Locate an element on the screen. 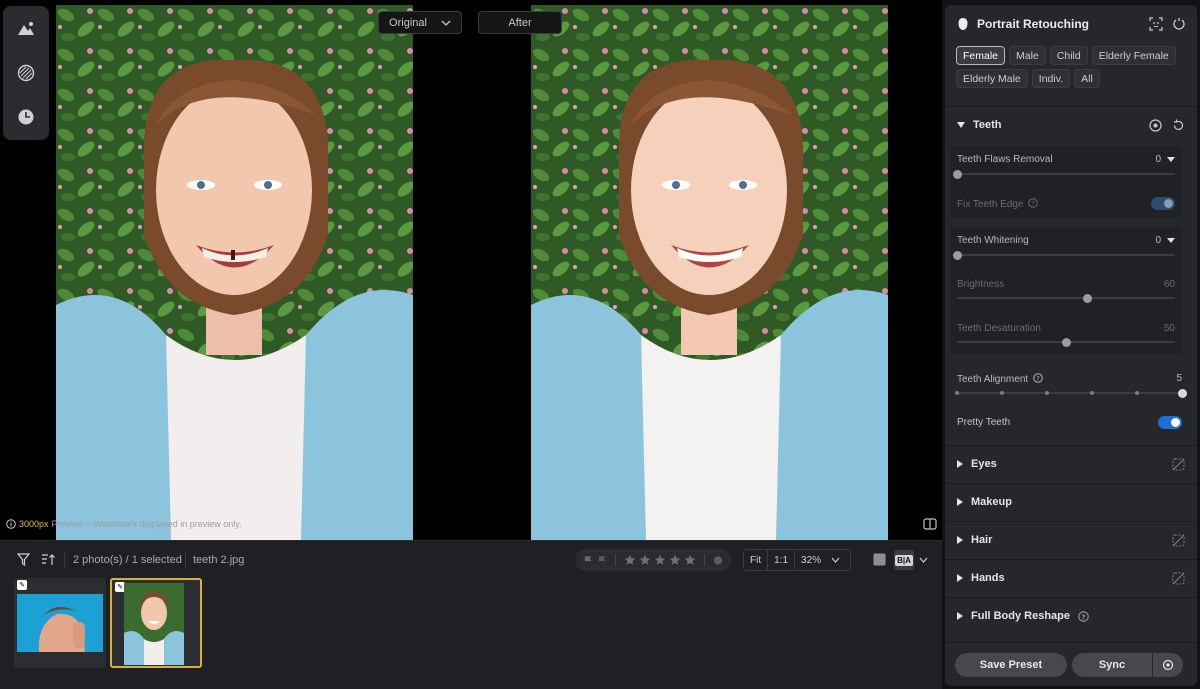 The height and width of the screenshot is (689, 1200). sync-settings-button is located at coordinates (1168, 665).